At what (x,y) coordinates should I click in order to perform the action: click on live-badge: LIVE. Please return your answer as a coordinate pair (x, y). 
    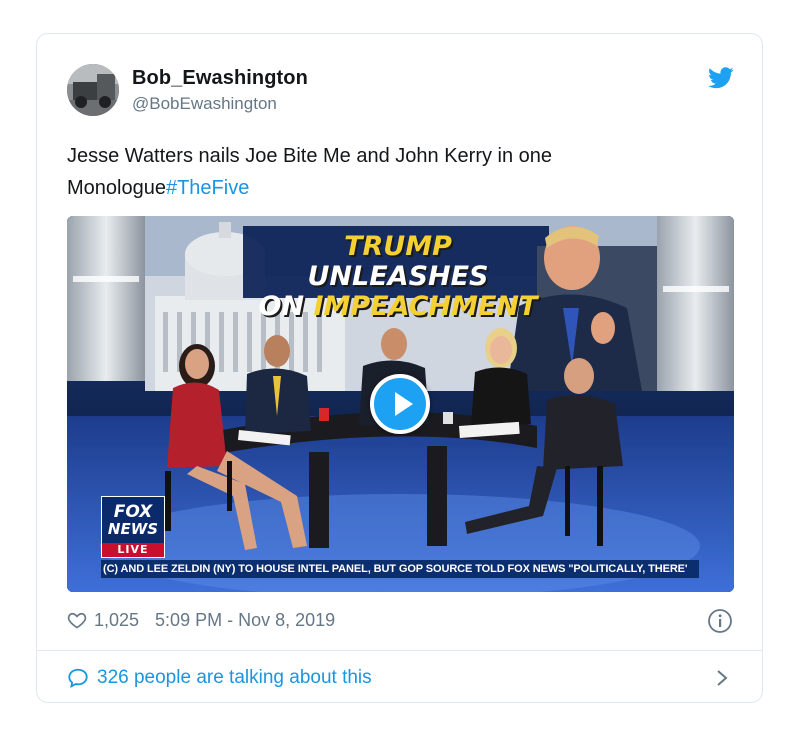
    Looking at the image, I should click on (133, 550).